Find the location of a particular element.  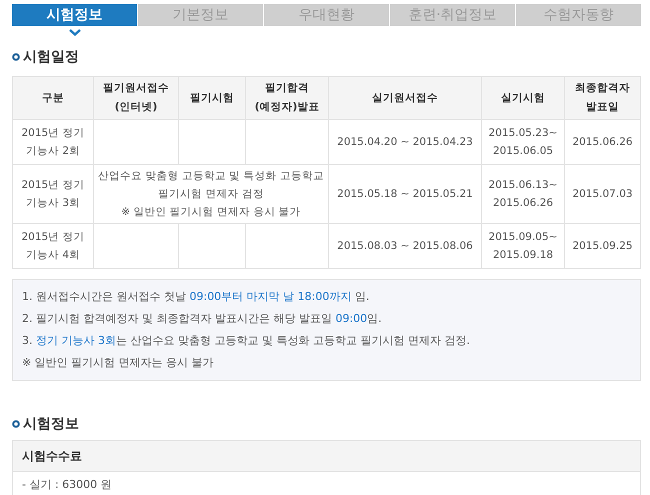

fee-text: - 실기 : 63000 원 is located at coordinates (326, 483).